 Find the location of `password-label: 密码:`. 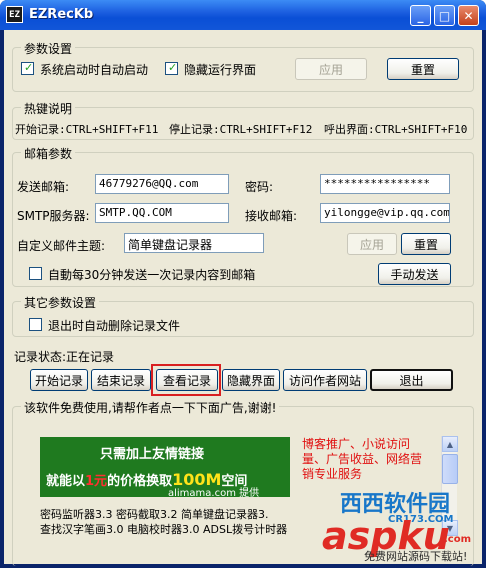

password-label: 密码: is located at coordinates (259, 187).